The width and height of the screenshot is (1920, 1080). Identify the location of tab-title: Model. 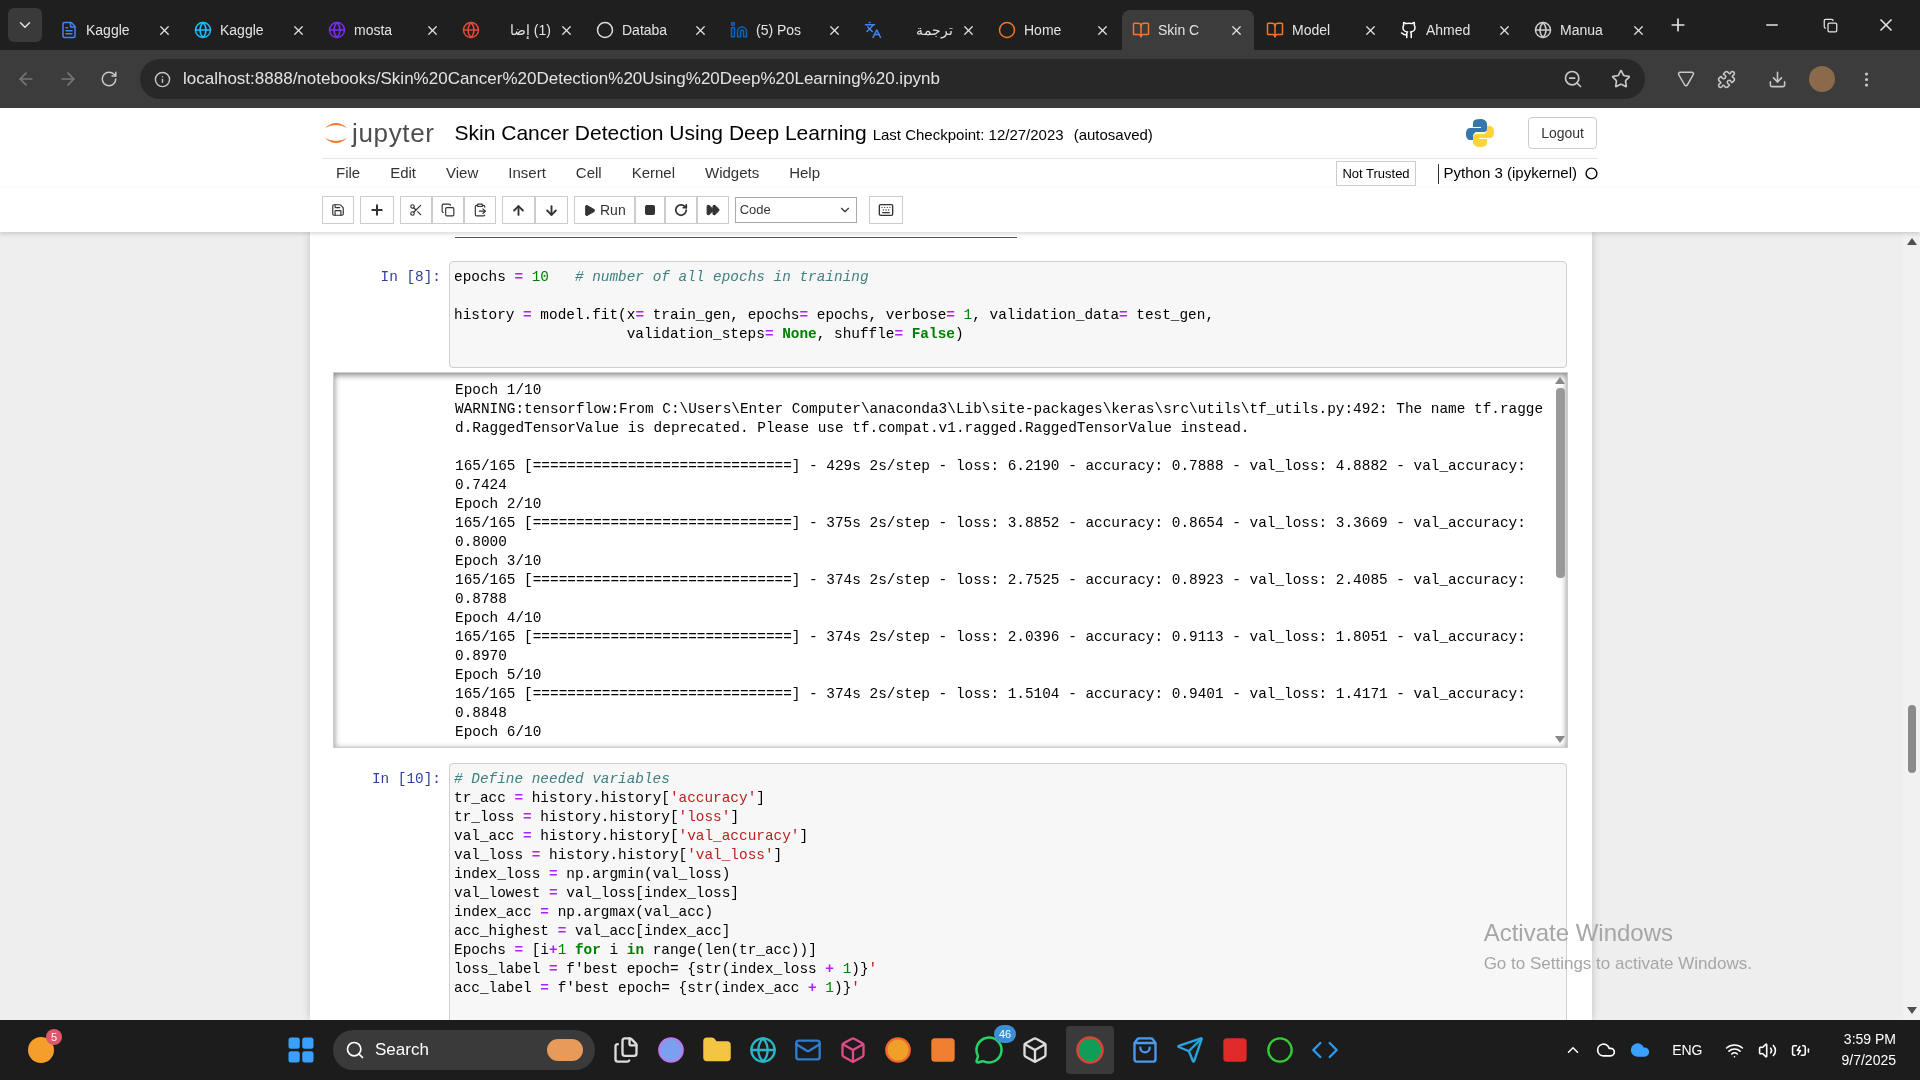
(1312, 30).